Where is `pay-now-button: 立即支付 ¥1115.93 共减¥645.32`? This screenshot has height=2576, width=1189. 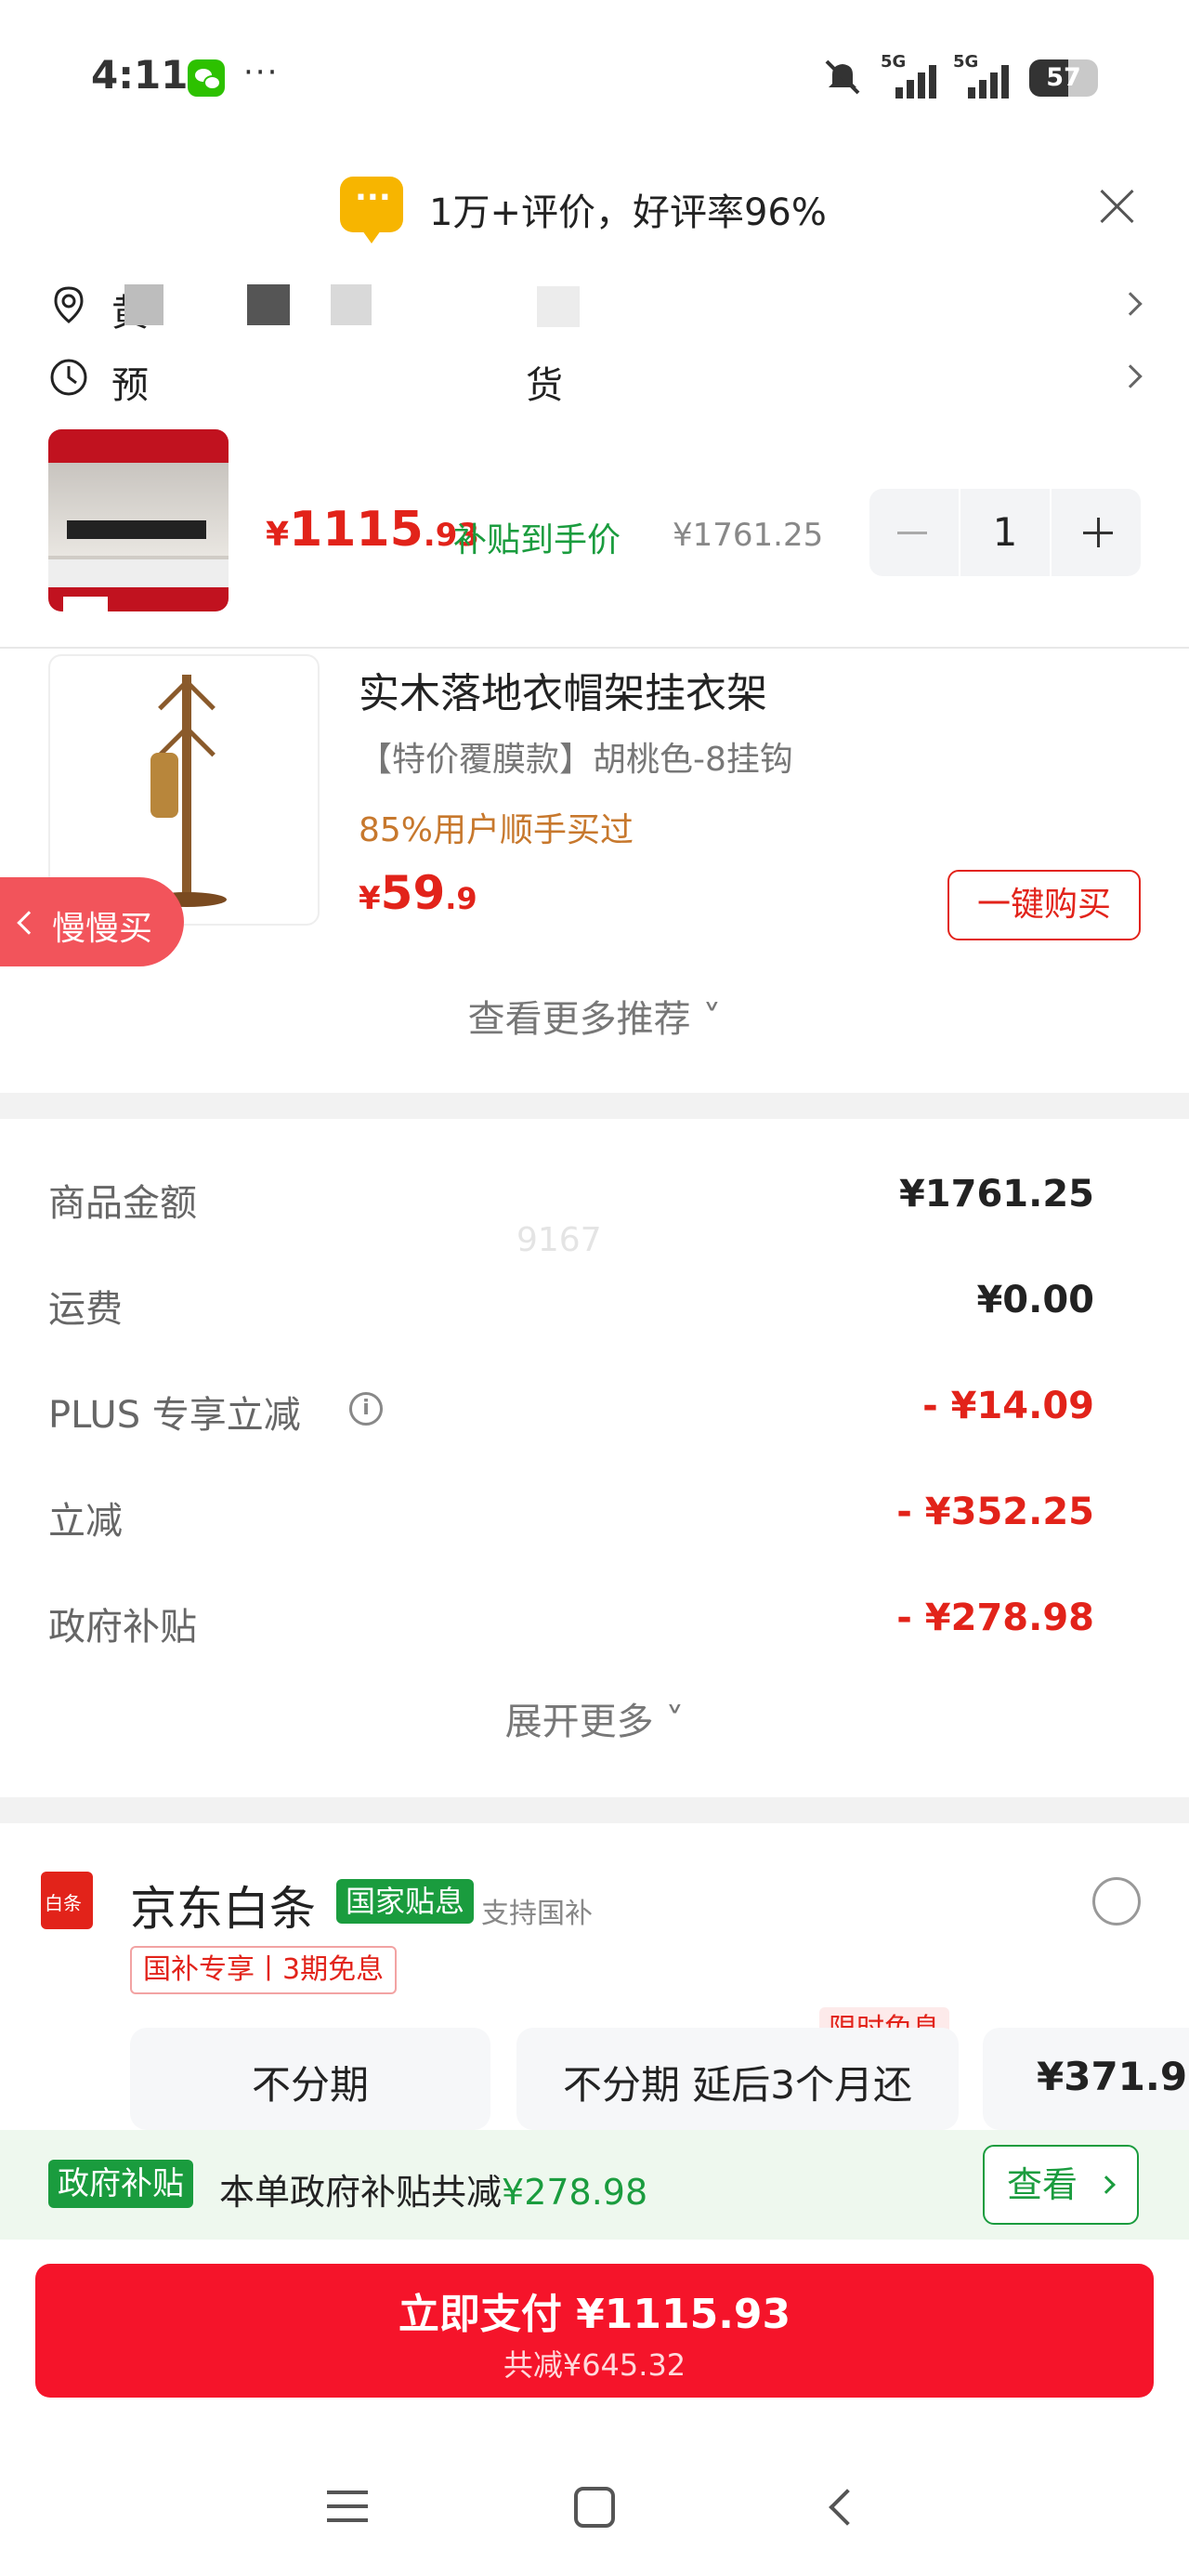
pay-now-button: 立即支付 ¥1115.93 共减¥645.32 is located at coordinates (594, 2331).